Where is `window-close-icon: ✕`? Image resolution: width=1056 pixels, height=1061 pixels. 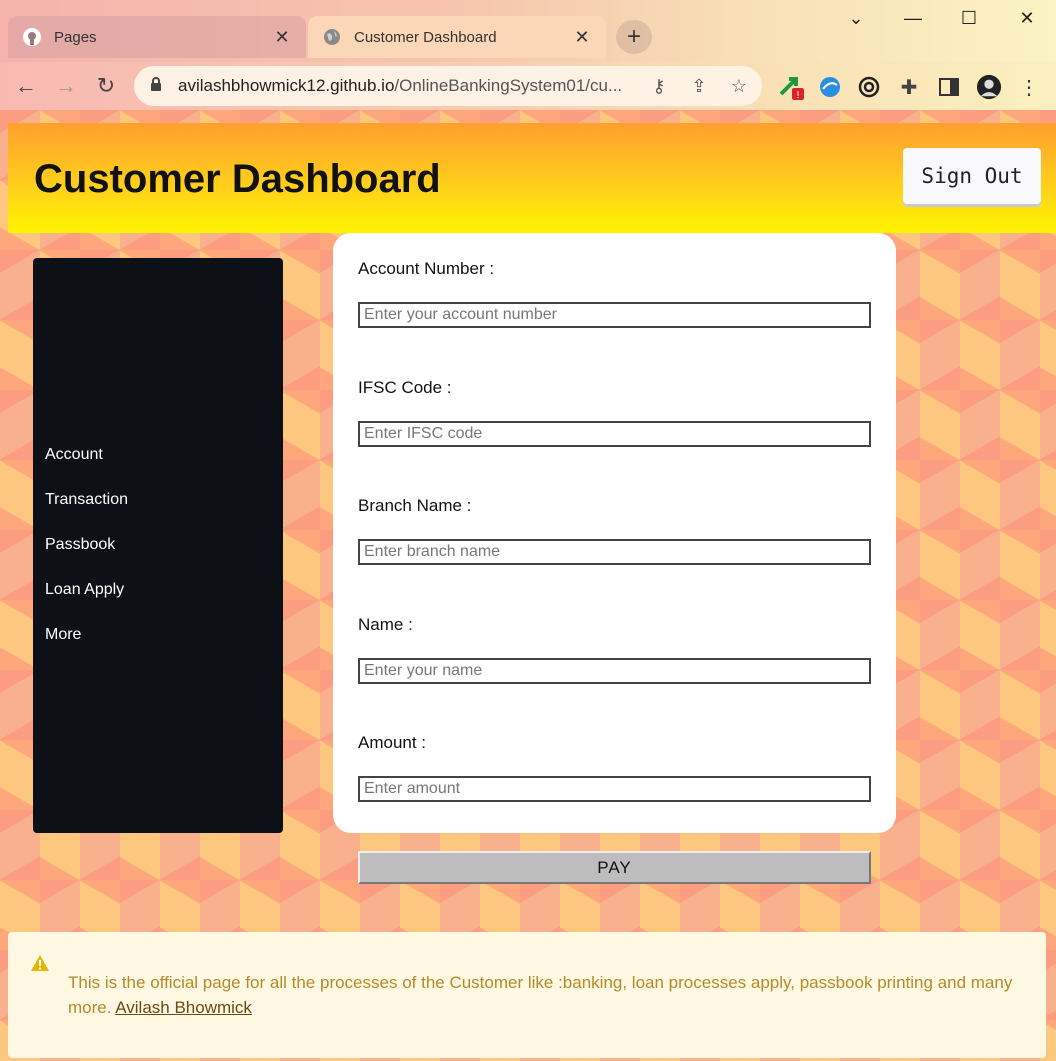
window-close-icon: ✕ is located at coordinates (1027, 18).